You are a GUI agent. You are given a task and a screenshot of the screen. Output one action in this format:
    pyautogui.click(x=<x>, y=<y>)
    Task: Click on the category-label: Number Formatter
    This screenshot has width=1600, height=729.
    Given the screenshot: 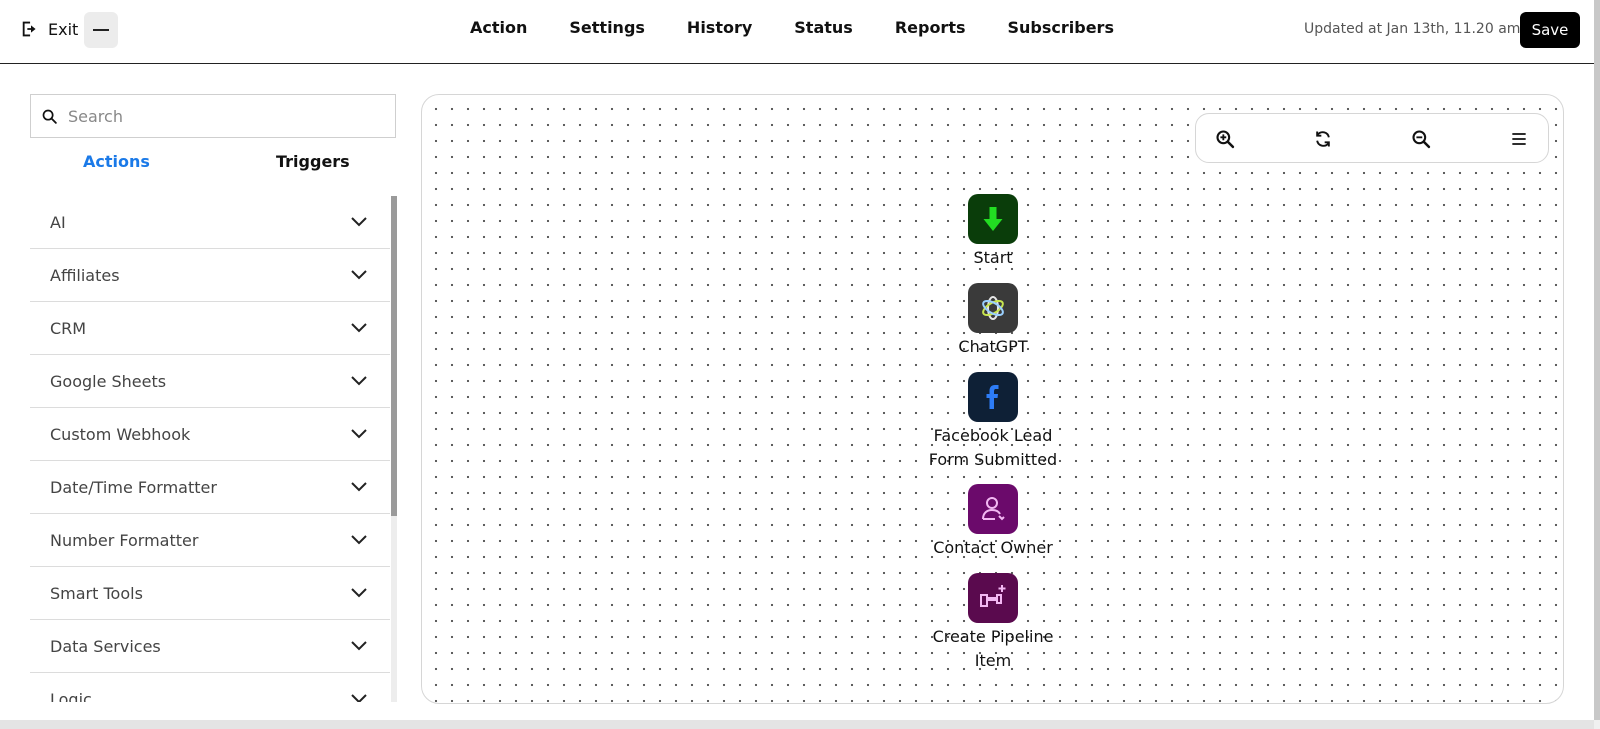 What is the action you would take?
    pyautogui.click(x=124, y=540)
    